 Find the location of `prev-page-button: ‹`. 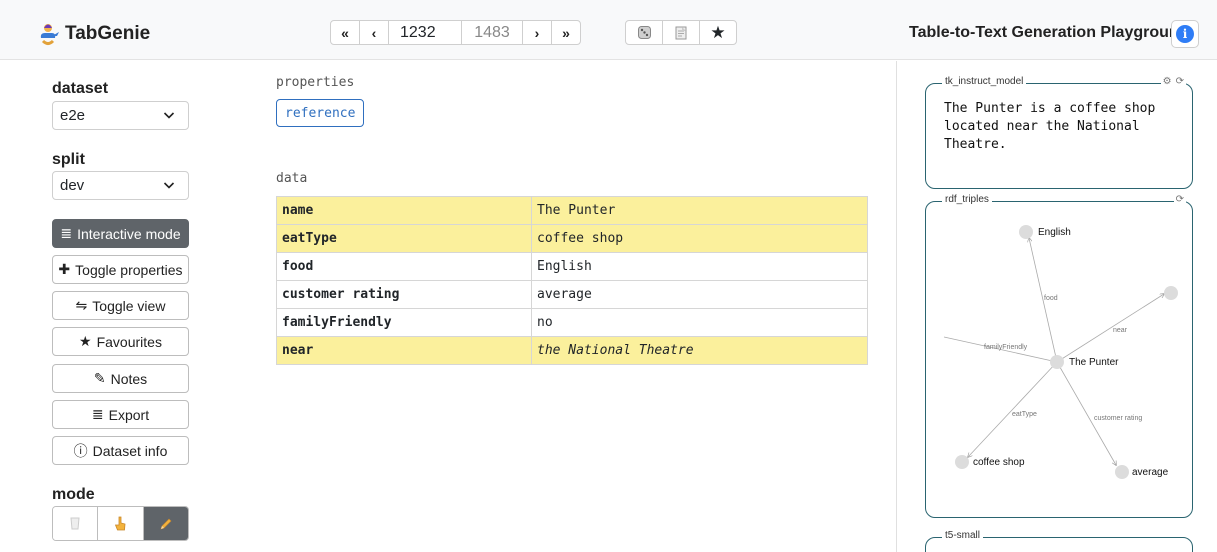

prev-page-button: ‹ is located at coordinates (374, 32).